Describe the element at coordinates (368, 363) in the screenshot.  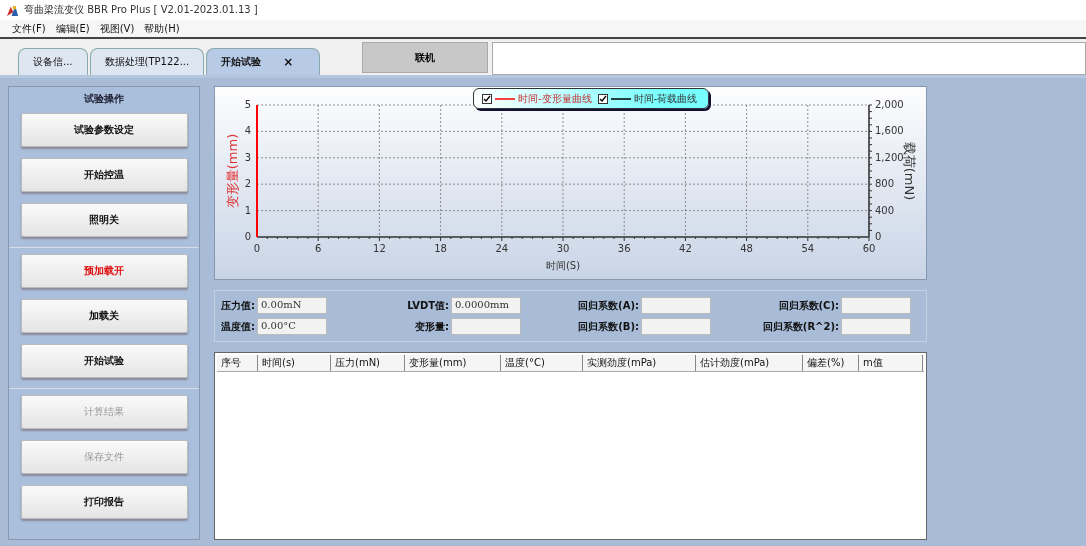
I see `column-header: 压力(mN)` at that location.